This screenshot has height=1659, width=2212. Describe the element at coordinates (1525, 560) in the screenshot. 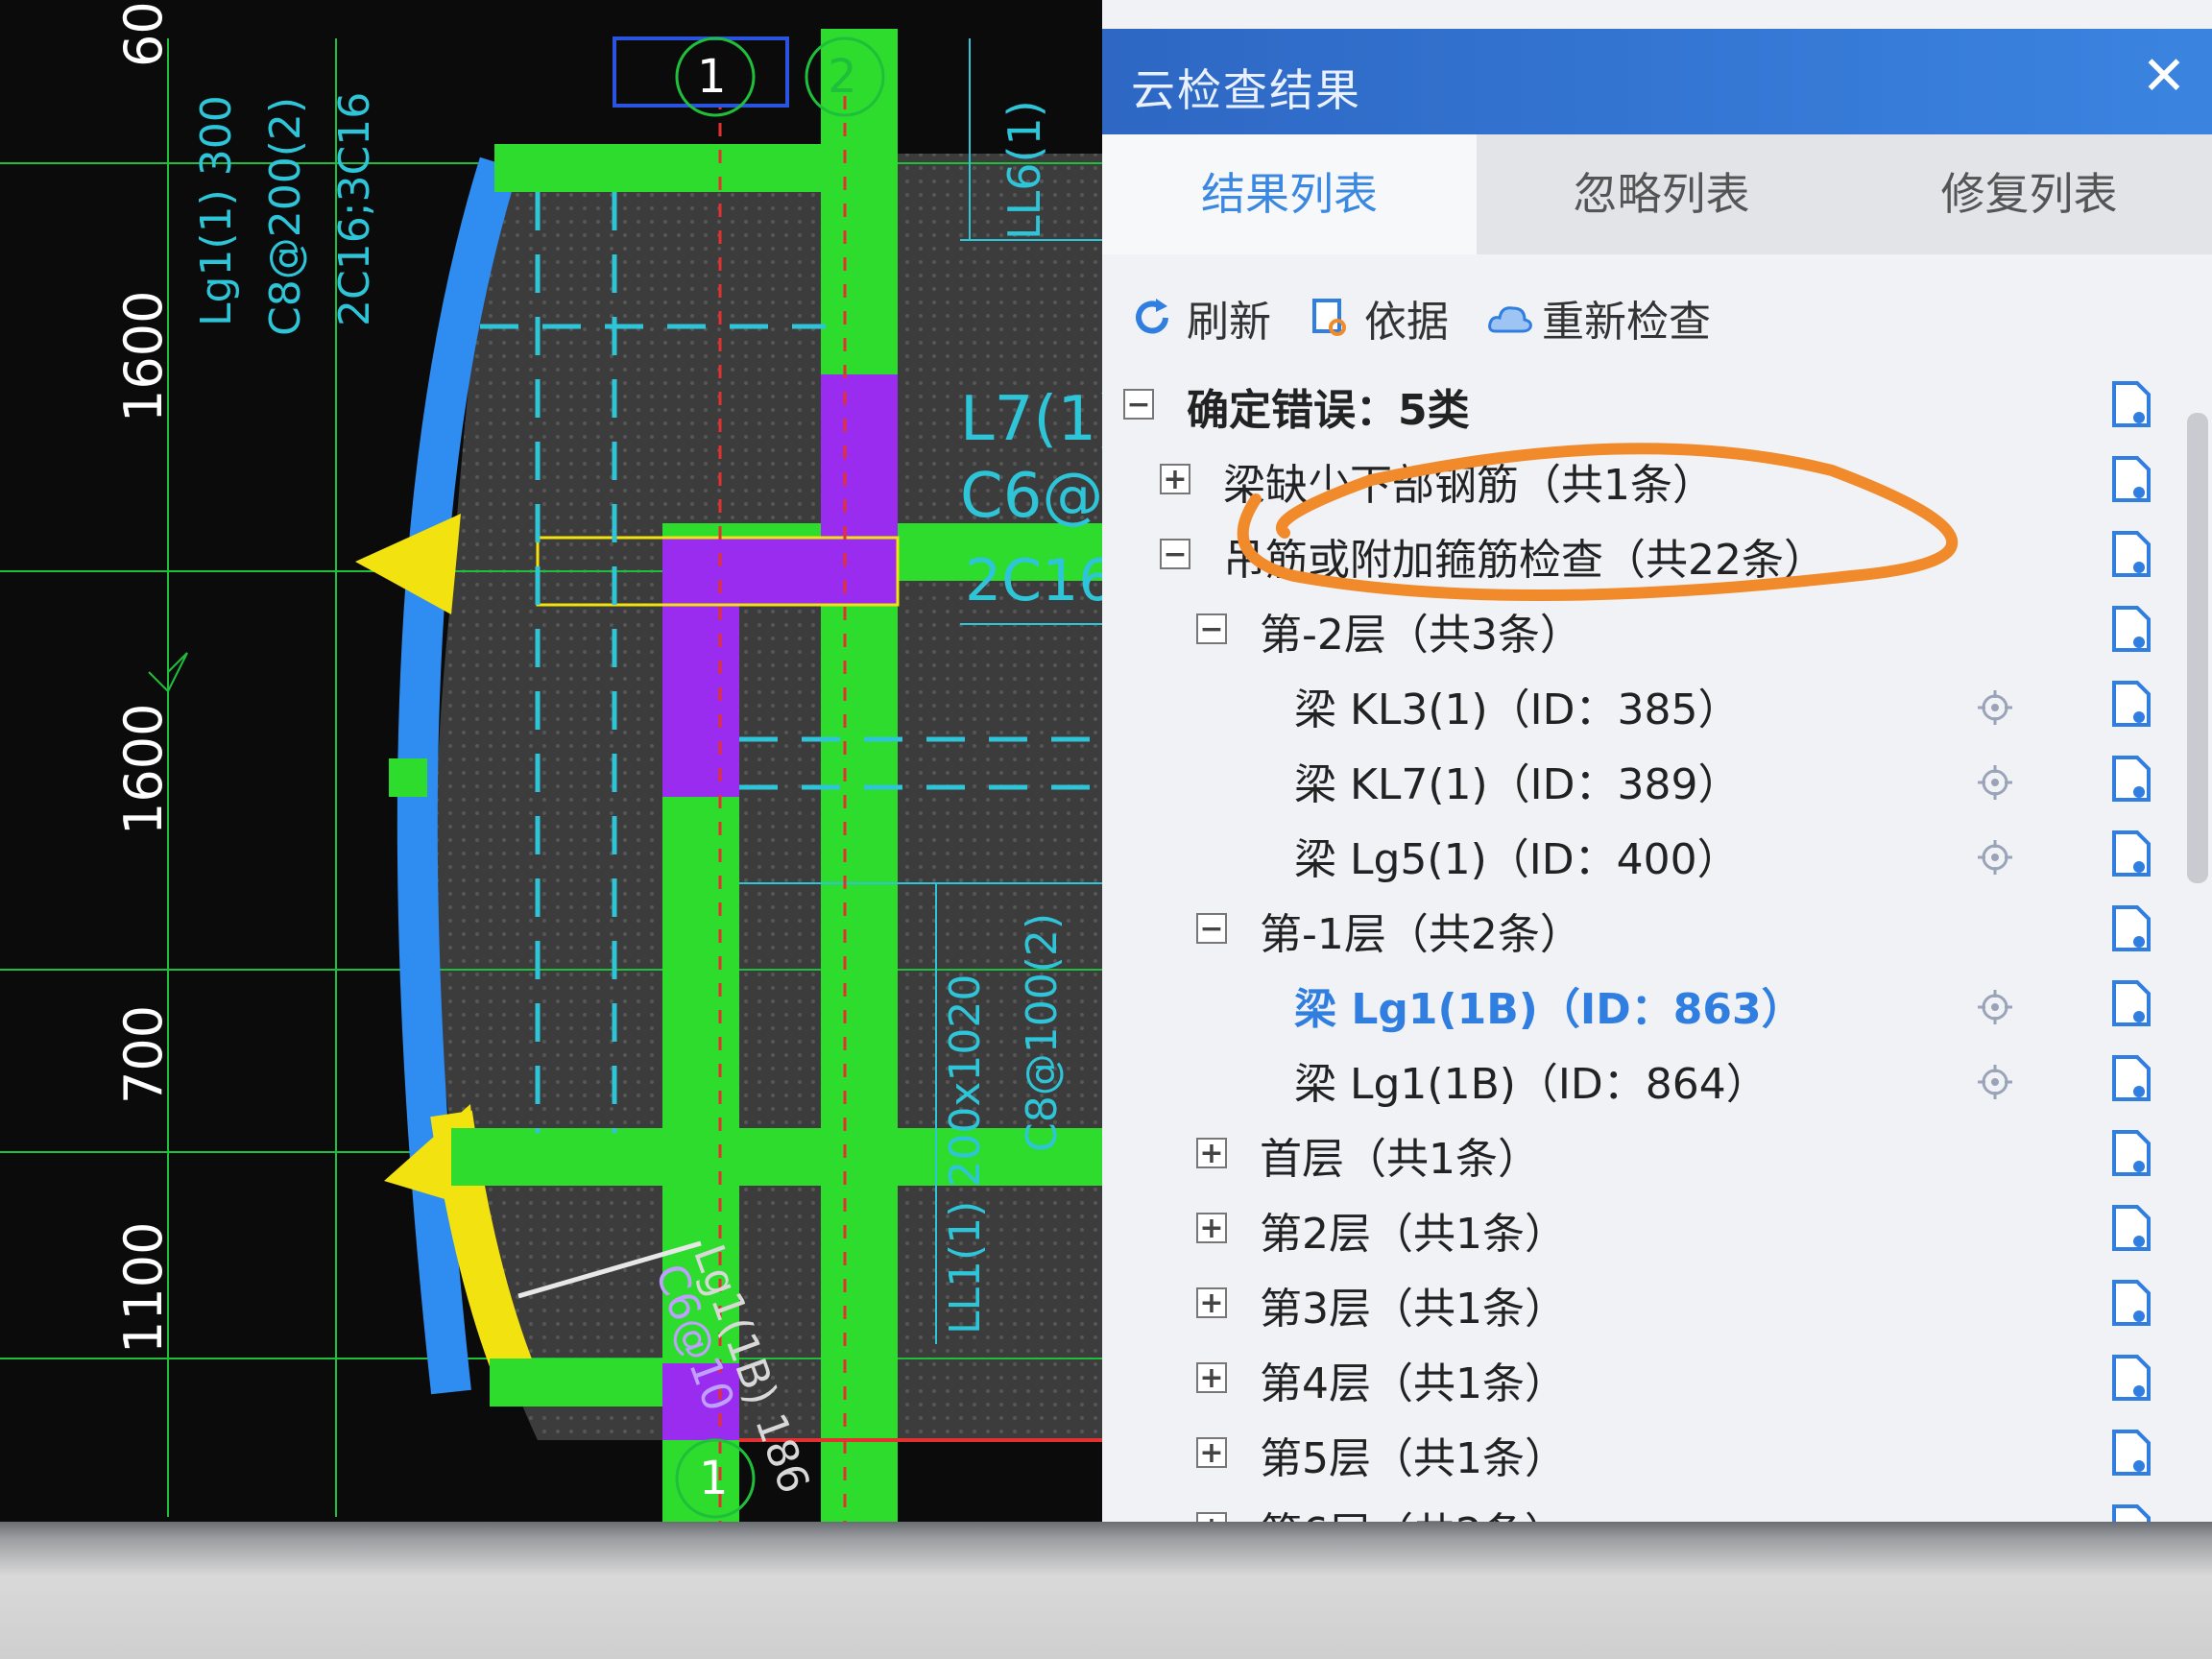

I see `tree-label: 吊筋或附加箍筋检查（共22条）` at that location.